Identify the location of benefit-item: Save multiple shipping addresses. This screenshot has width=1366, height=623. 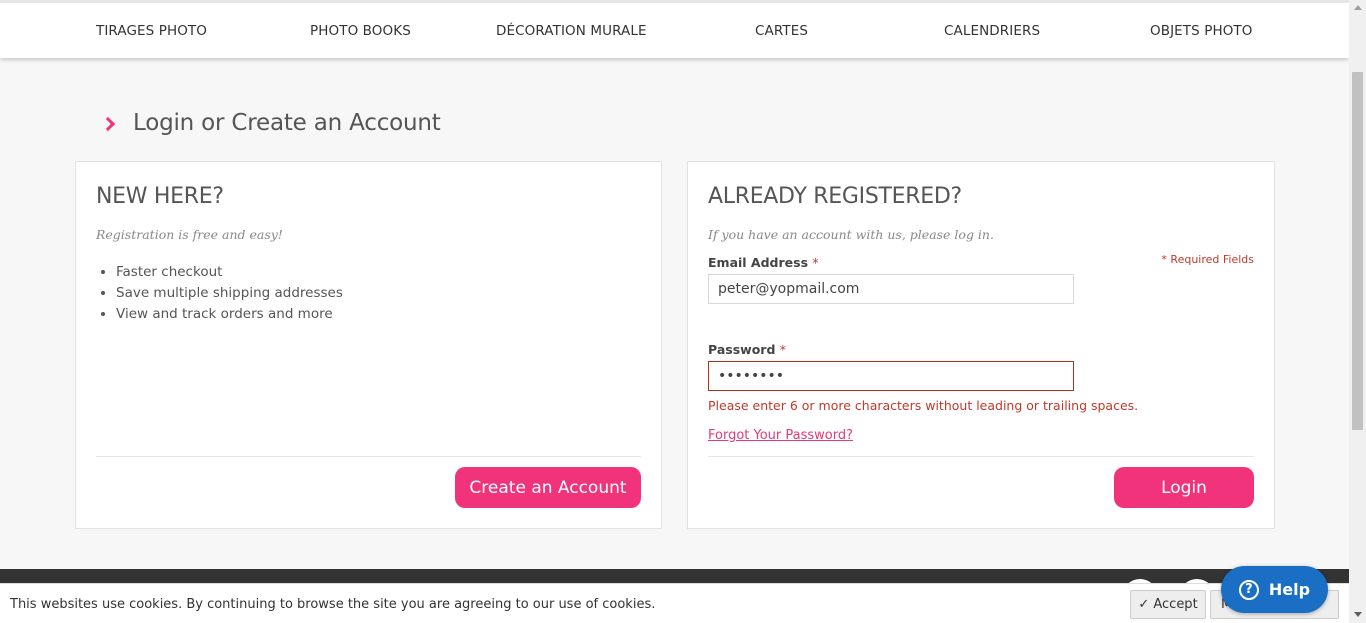
(229, 293).